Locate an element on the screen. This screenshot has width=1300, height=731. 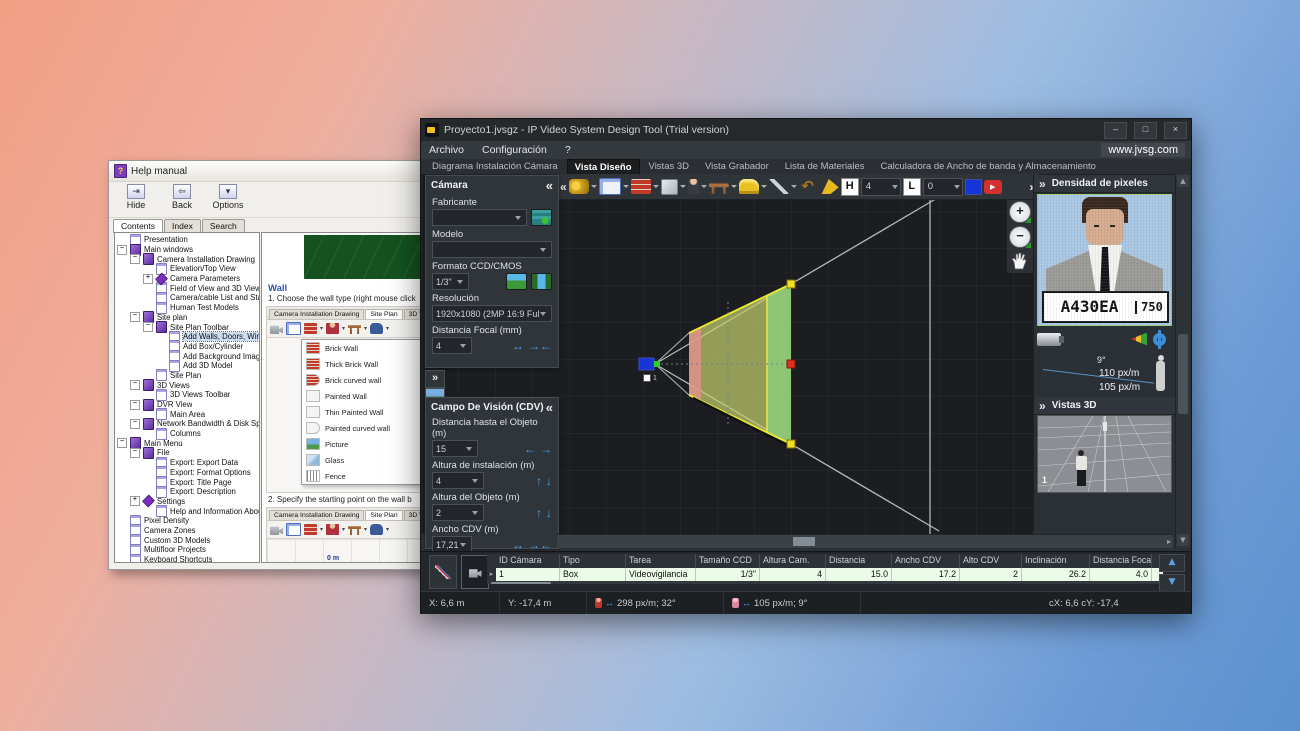
floorplan-button is located at coordinates (609, 186).